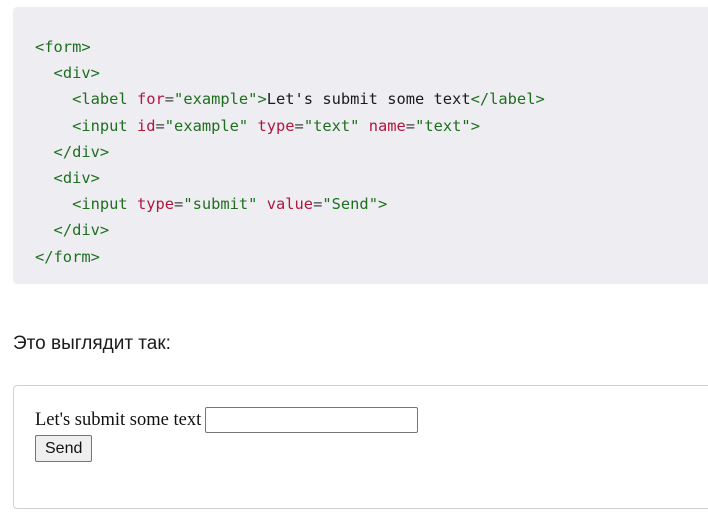 The height and width of the screenshot is (519, 708). Describe the element at coordinates (507, 99) in the screenshot. I see `code-token-tag: </label>` at that location.